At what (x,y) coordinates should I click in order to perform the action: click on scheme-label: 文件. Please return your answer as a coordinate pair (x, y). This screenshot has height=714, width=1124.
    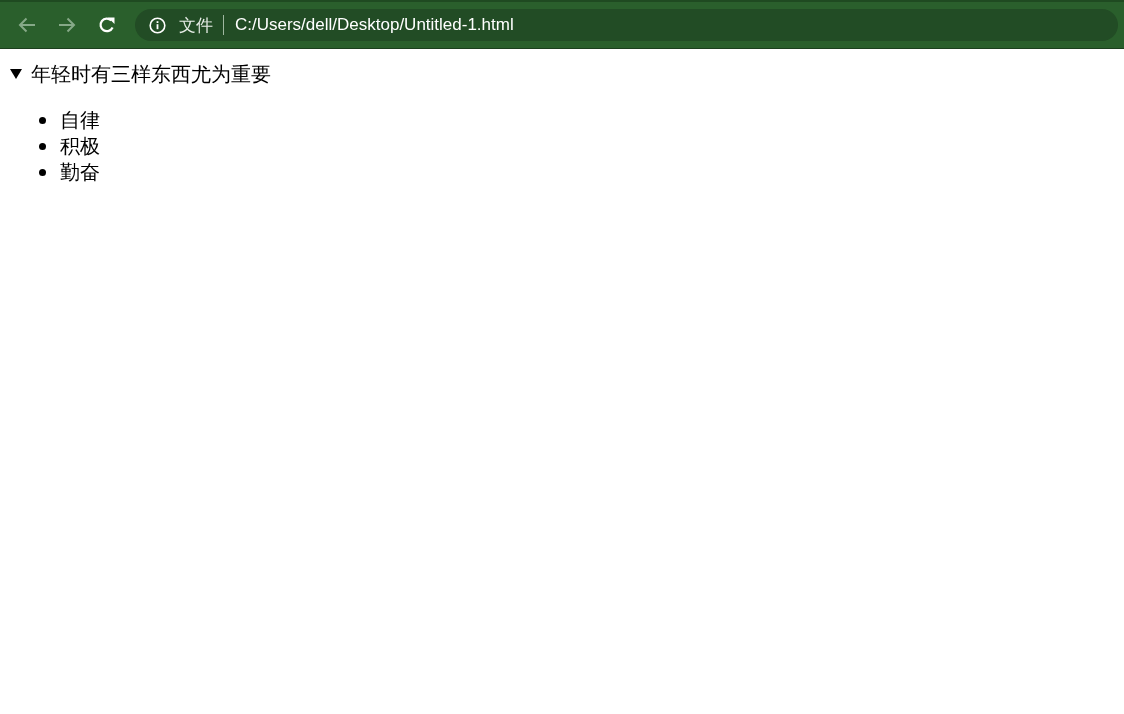
    Looking at the image, I should click on (196, 25).